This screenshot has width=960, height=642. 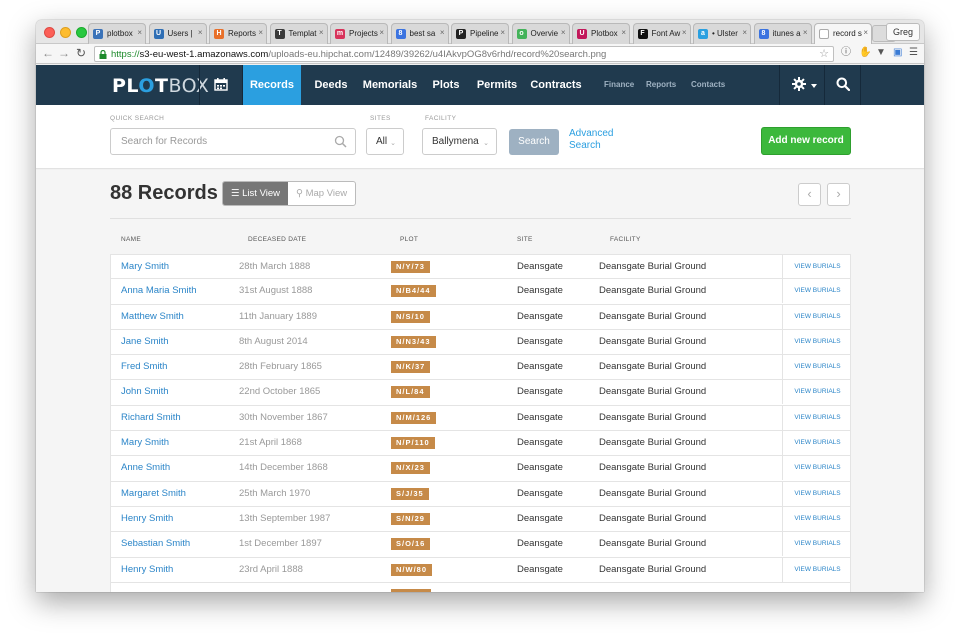 I want to click on nav-finance: Finance, so click(x=619, y=85).